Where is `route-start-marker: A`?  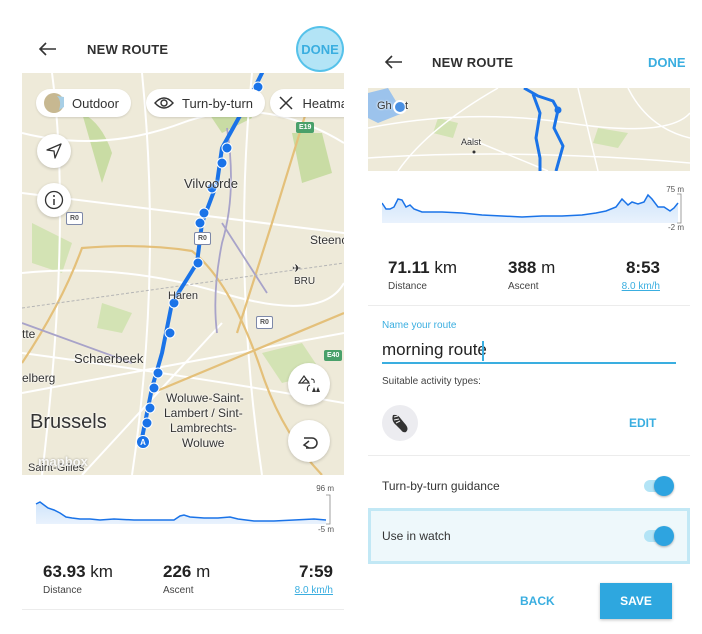
route-start-marker: A is located at coordinates (143, 442).